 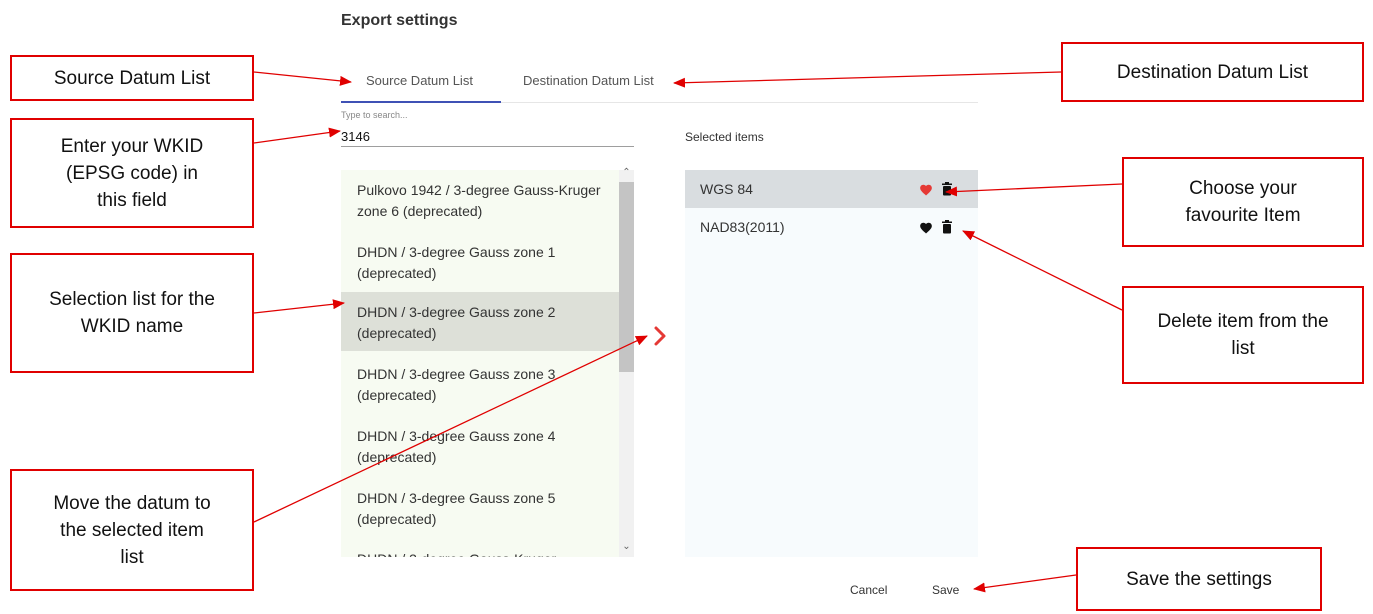 What do you see at coordinates (831, 227) in the screenshot?
I see `selected-item: NAD83(2011)` at bounding box center [831, 227].